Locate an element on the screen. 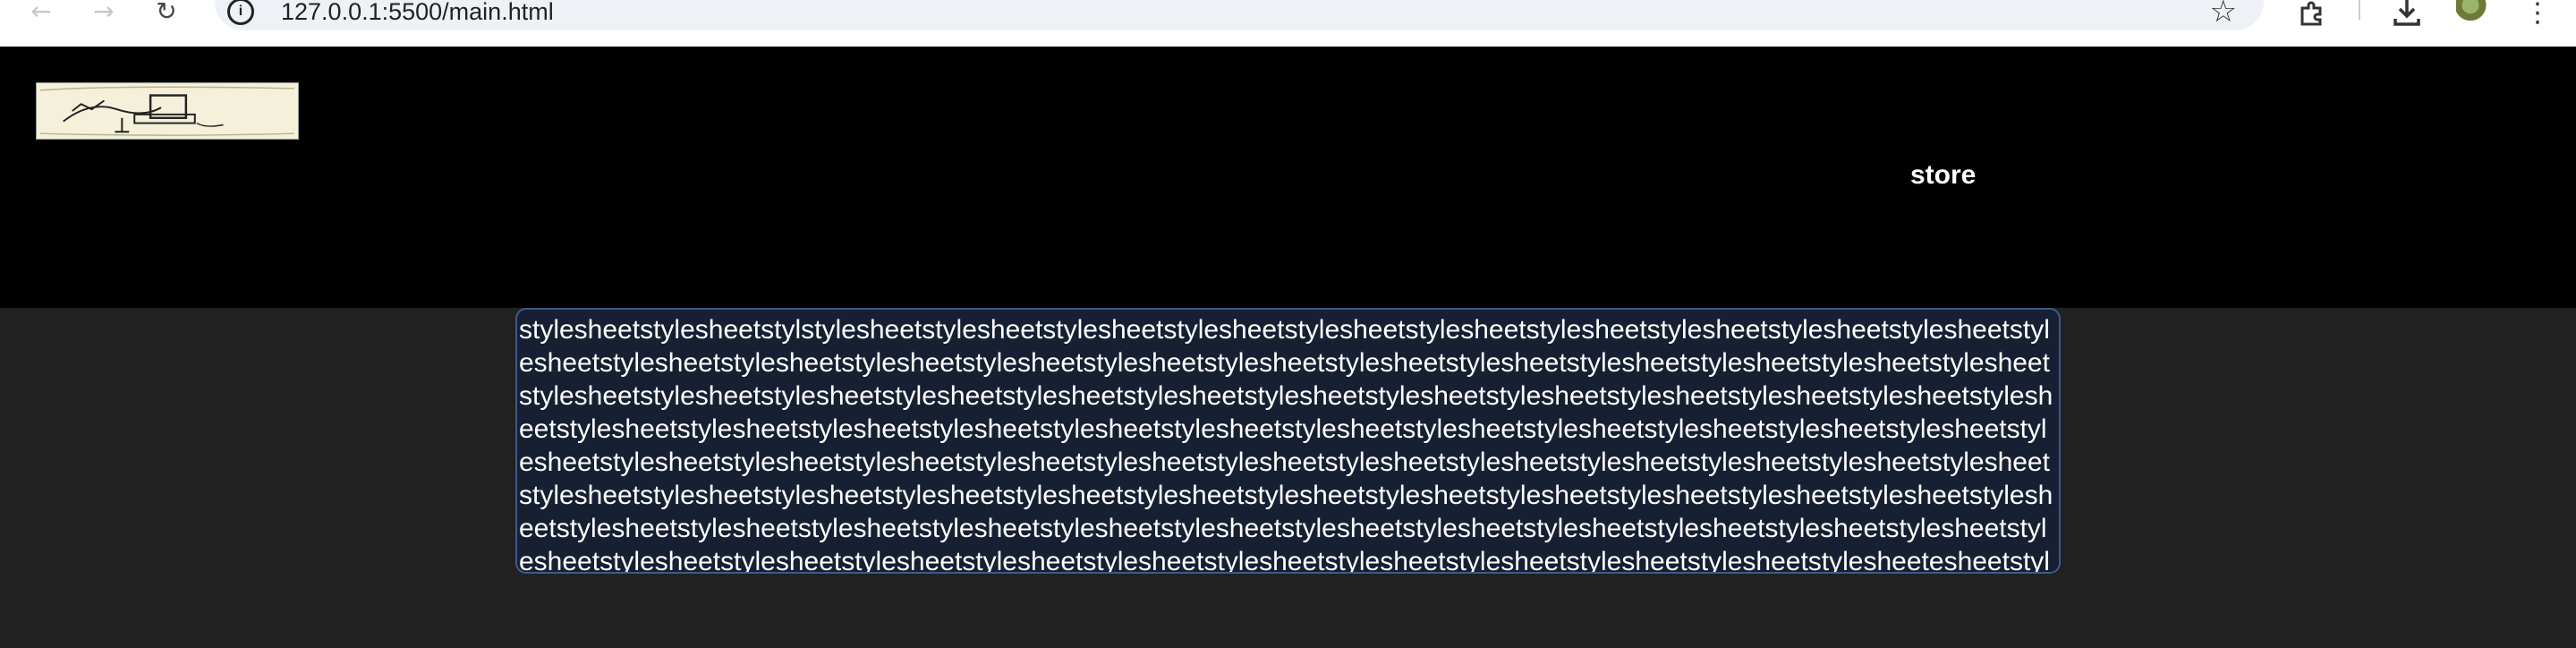 This screenshot has height=648, width=2576. star-icon: ☆ is located at coordinates (2223, 14).